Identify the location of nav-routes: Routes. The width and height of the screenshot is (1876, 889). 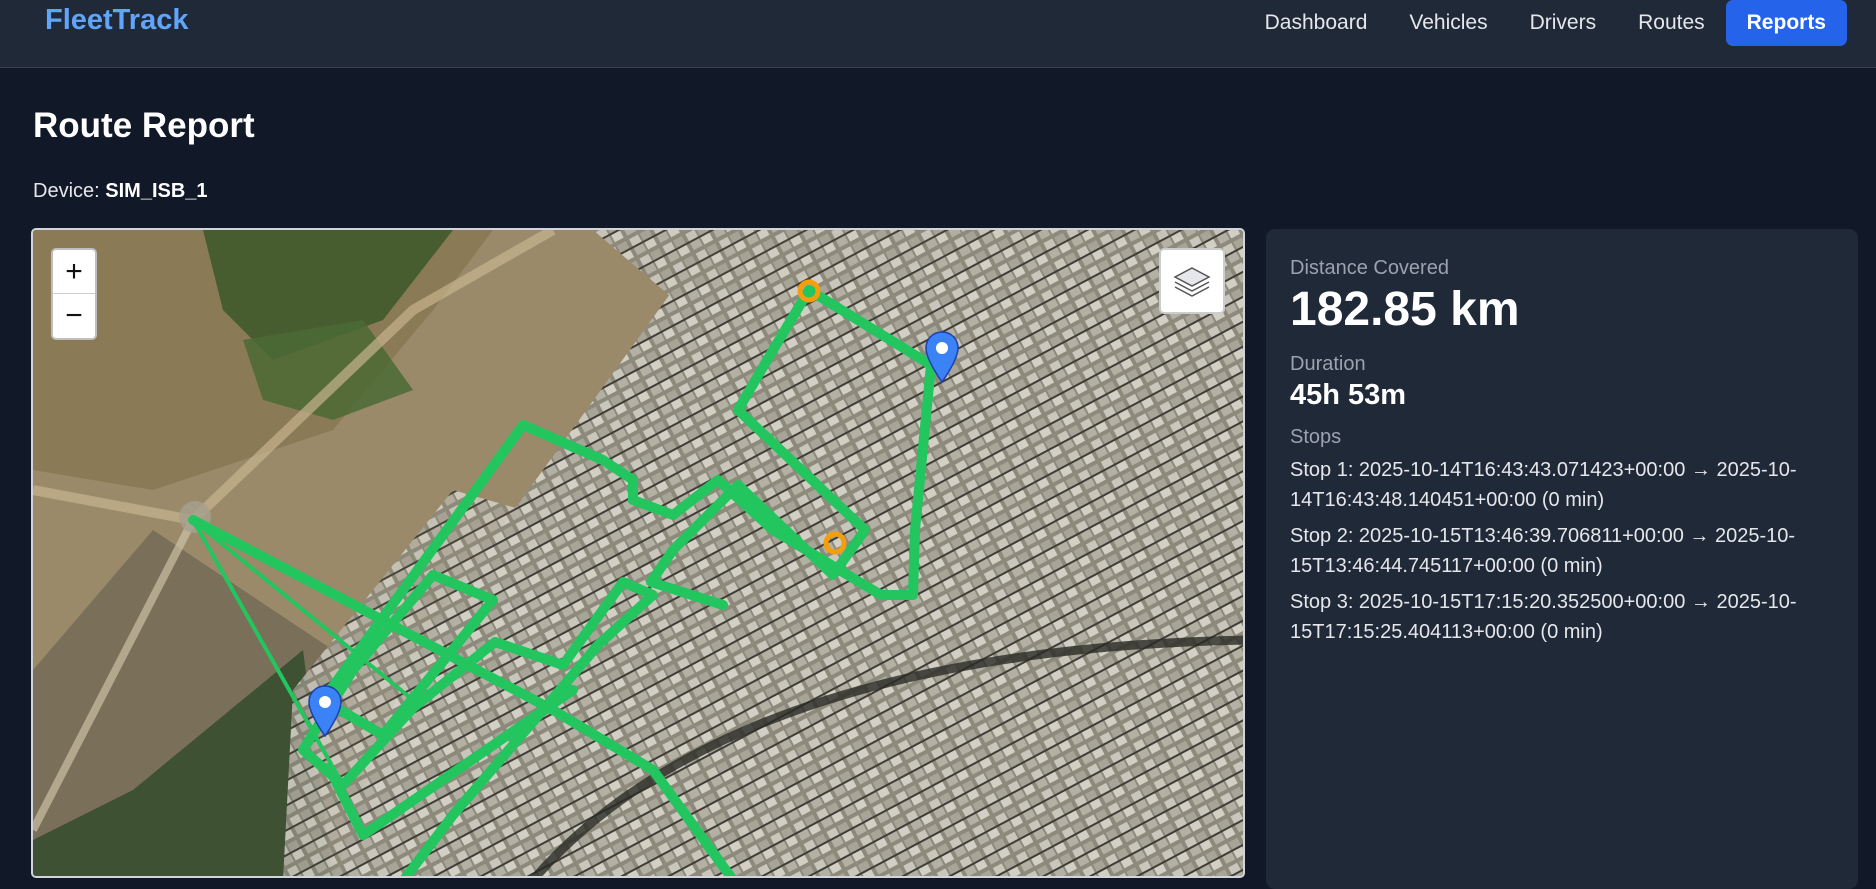
(1671, 23).